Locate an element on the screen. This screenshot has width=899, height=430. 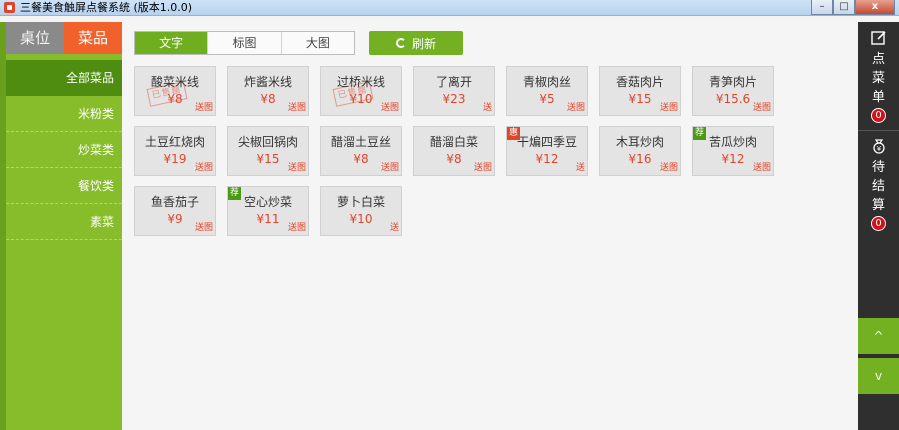
dish-name: 尖椒回锅肉 is located at coordinates (267, 142).